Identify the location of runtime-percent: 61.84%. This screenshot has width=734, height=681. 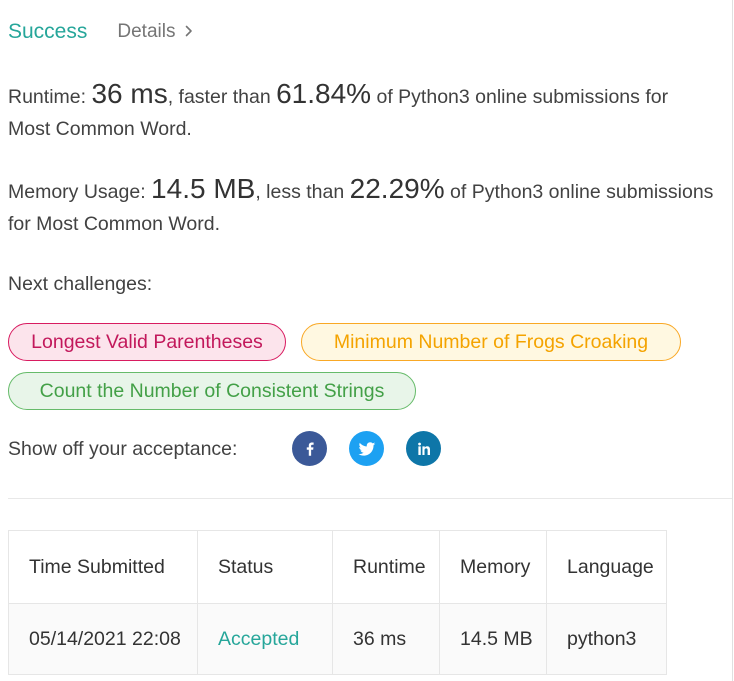
(324, 93).